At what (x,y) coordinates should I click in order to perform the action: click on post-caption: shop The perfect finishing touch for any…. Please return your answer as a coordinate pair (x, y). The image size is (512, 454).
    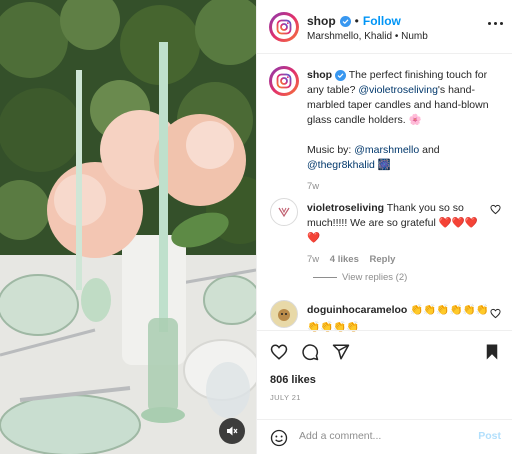
    Looking at the image, I should click on (405, 131).